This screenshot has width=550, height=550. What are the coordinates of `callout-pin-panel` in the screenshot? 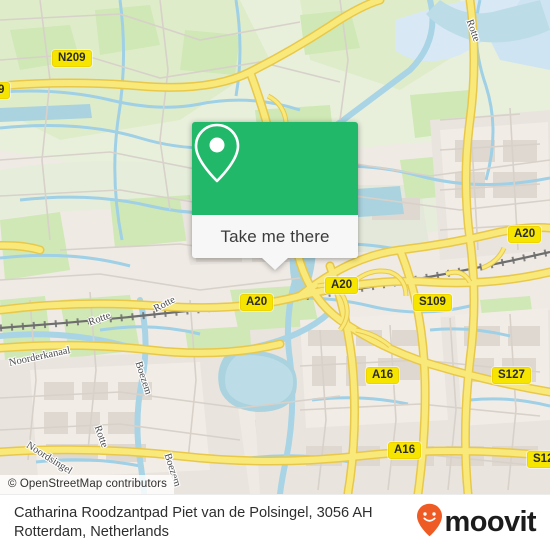 It's located at (275, 168).